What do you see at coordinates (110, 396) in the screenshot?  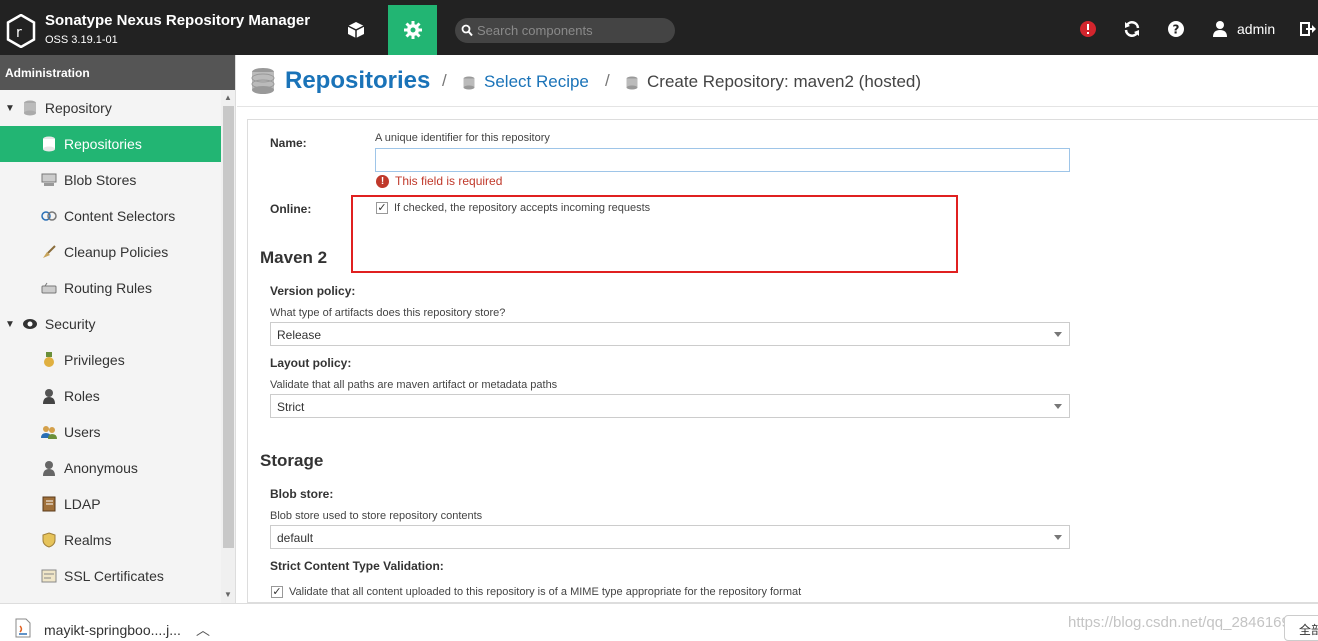 I see `sidebar-item-roles: Roles` at bounding box center [110, 396].